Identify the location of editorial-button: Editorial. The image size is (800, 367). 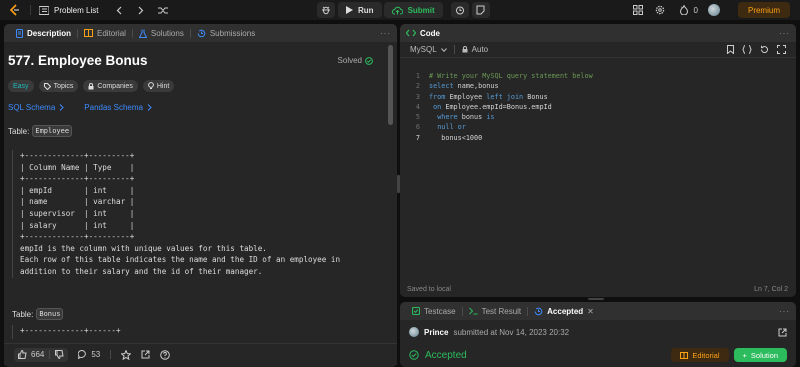
(700, 355).